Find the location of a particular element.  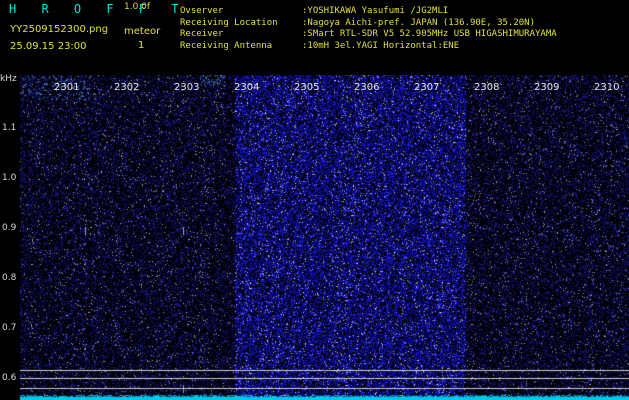

x-tick: 2302 is located at coordinates (127, 87).